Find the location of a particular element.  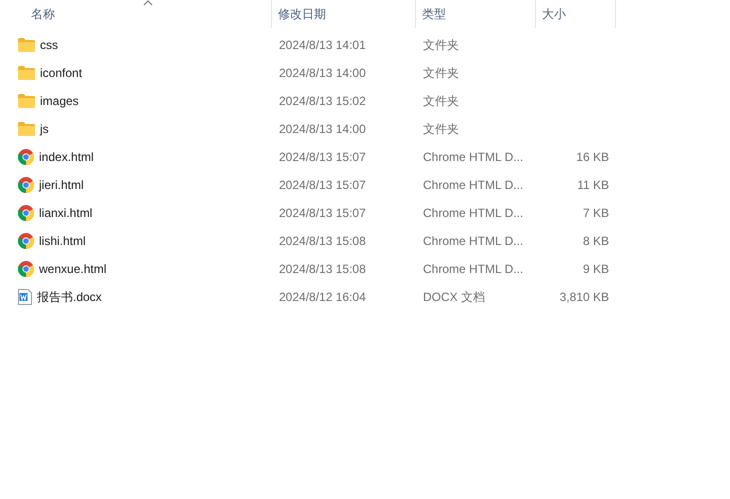

file-type: DOCX 文档 is located at coordinates (454, 297).